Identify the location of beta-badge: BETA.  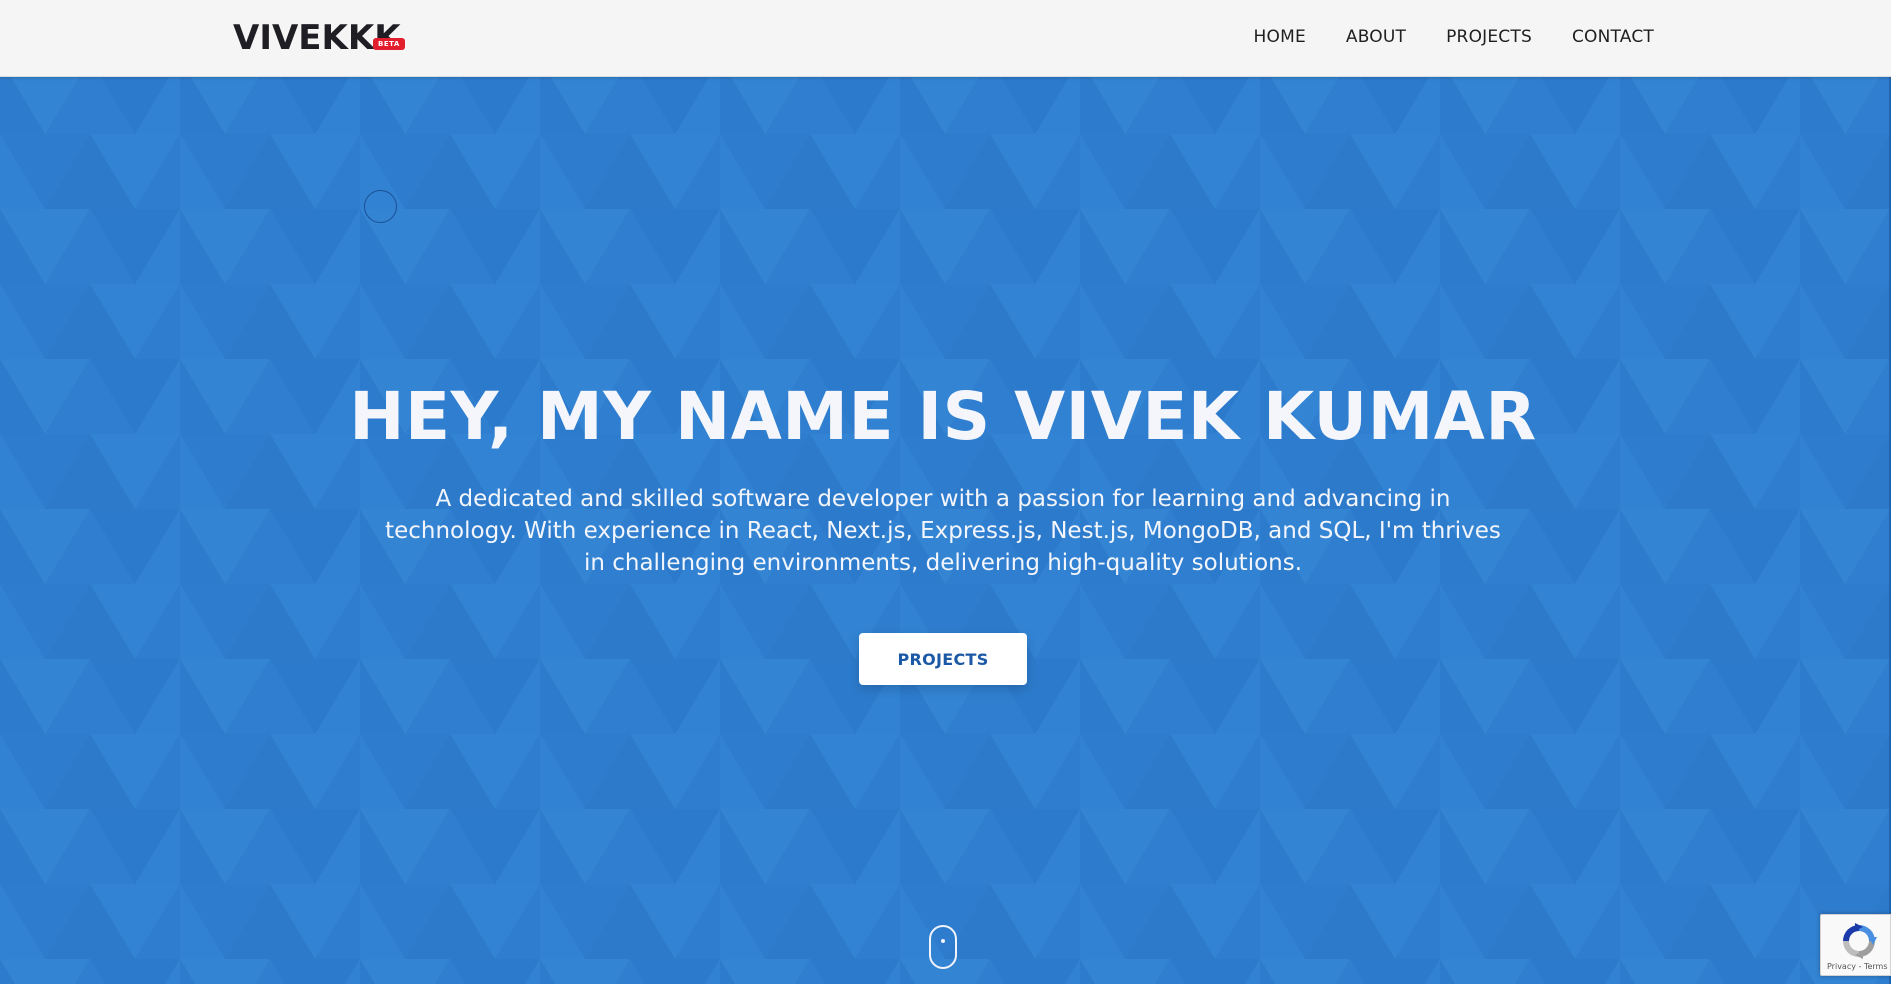
(389, 44).